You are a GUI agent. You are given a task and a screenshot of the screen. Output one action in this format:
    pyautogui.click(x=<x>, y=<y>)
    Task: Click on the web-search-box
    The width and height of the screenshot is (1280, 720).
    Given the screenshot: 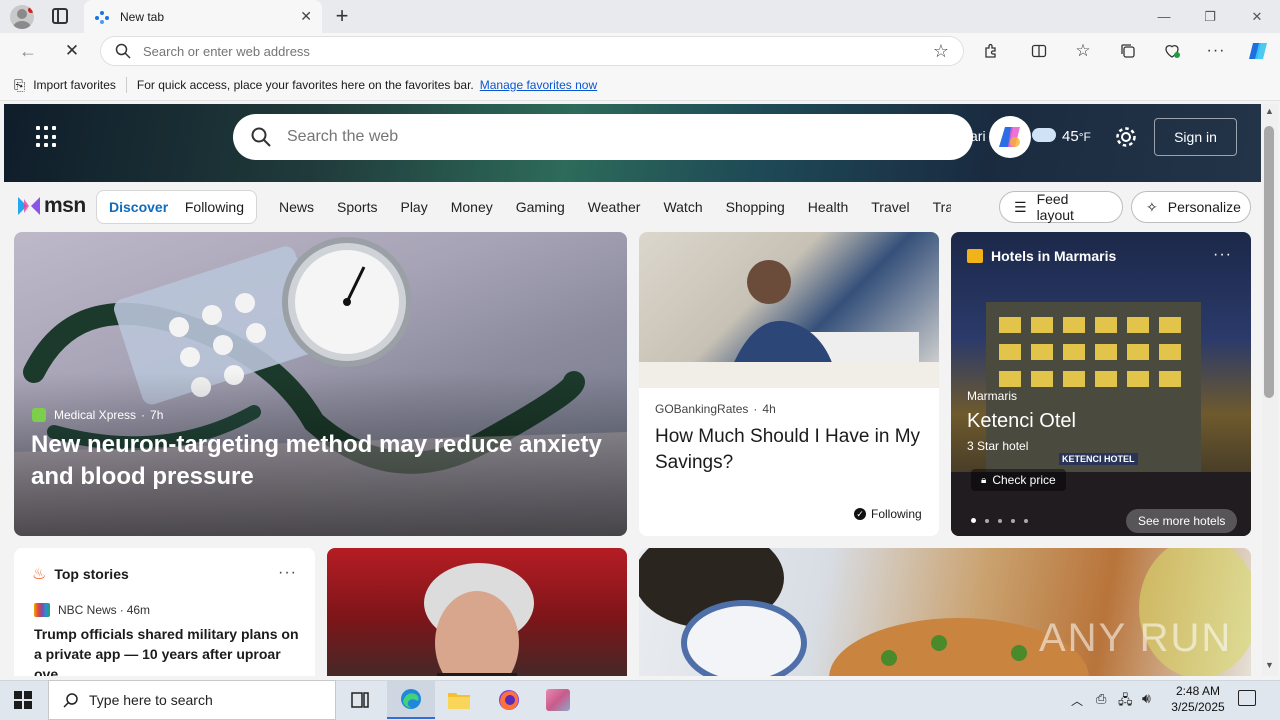 What is the action you would take?
    pyautogui.click(x=603, y=137)
    